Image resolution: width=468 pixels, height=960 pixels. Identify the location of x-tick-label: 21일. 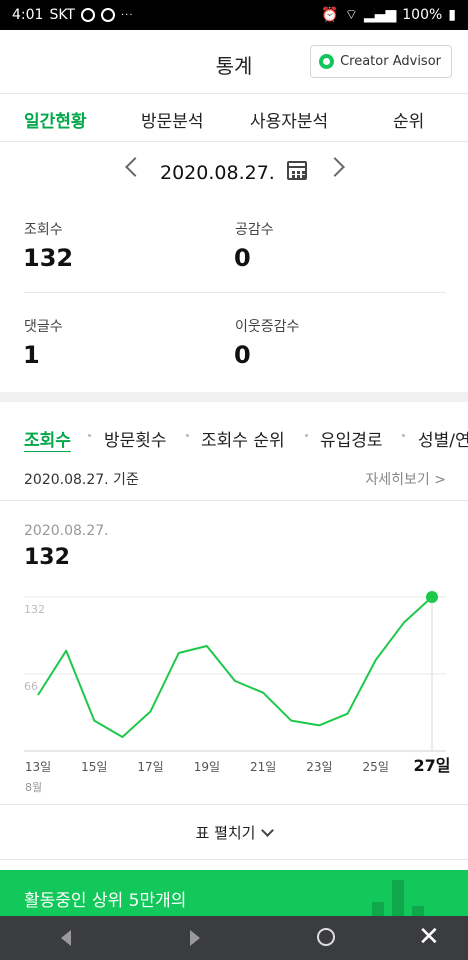
(263, 767).